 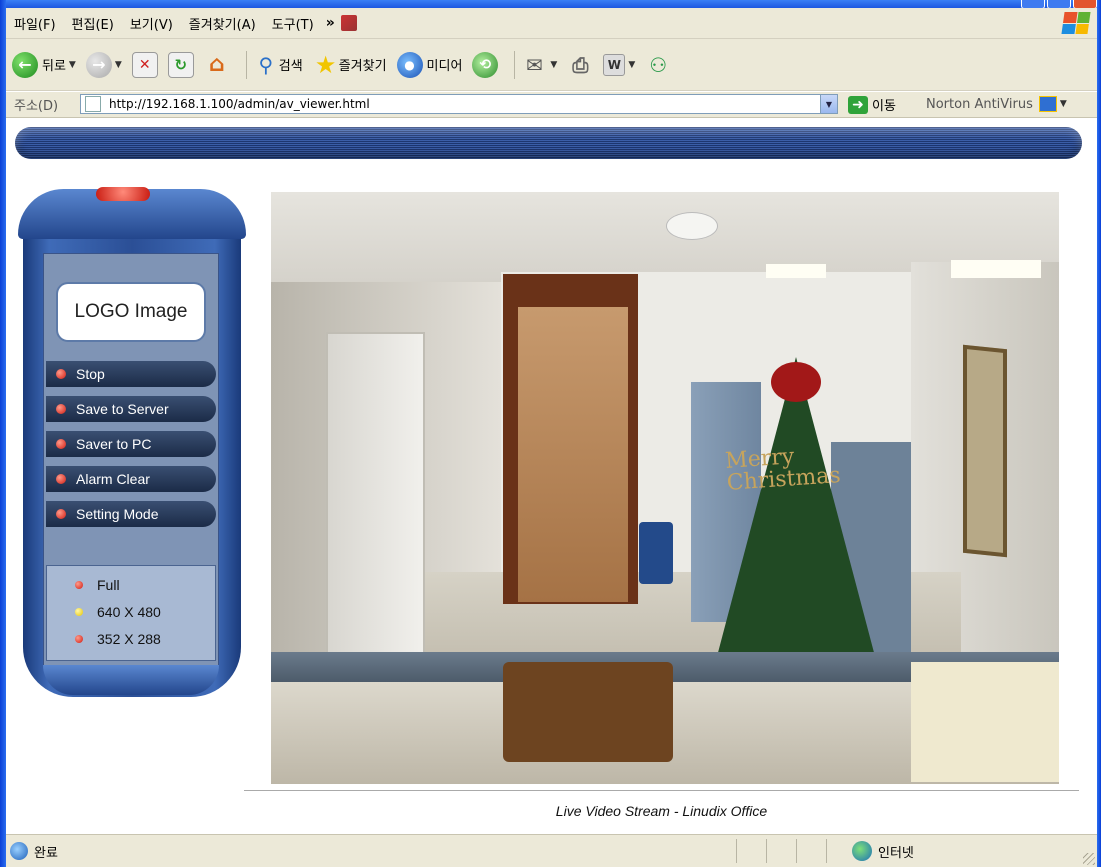 I want to click on video-merry-christmas-sign: Merry Christmas, so click(x=782, y=469).